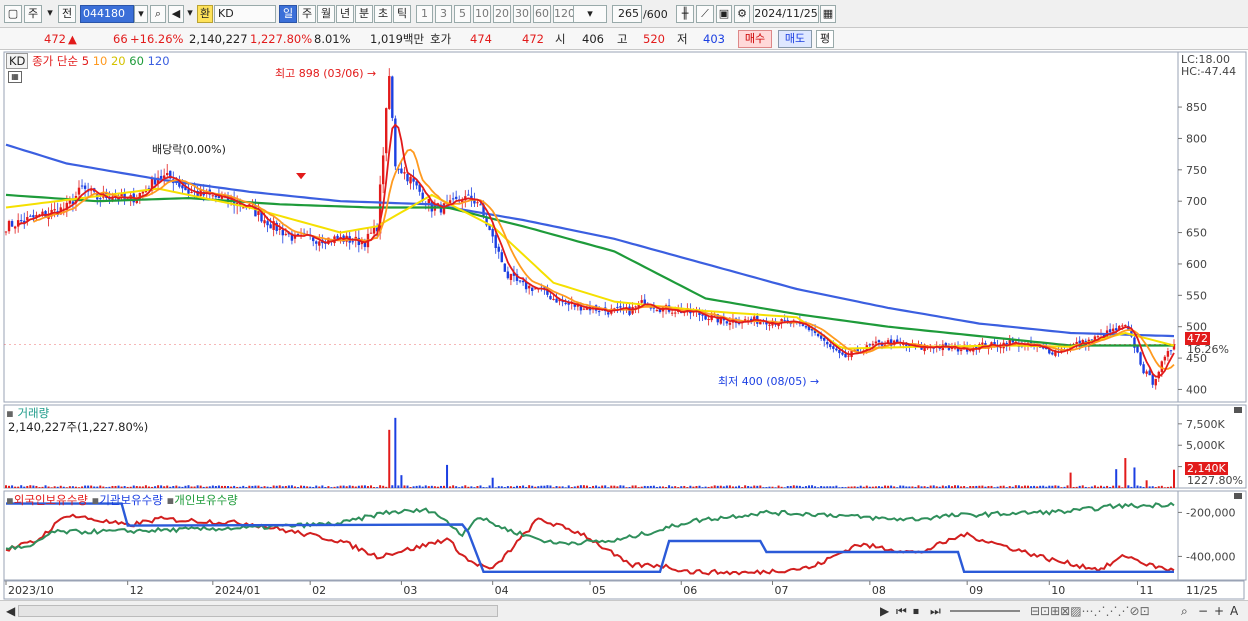  Describe the element at coordinates (976, 590) in the screenshot. I see `x-axis-label-10: 09` at that location.